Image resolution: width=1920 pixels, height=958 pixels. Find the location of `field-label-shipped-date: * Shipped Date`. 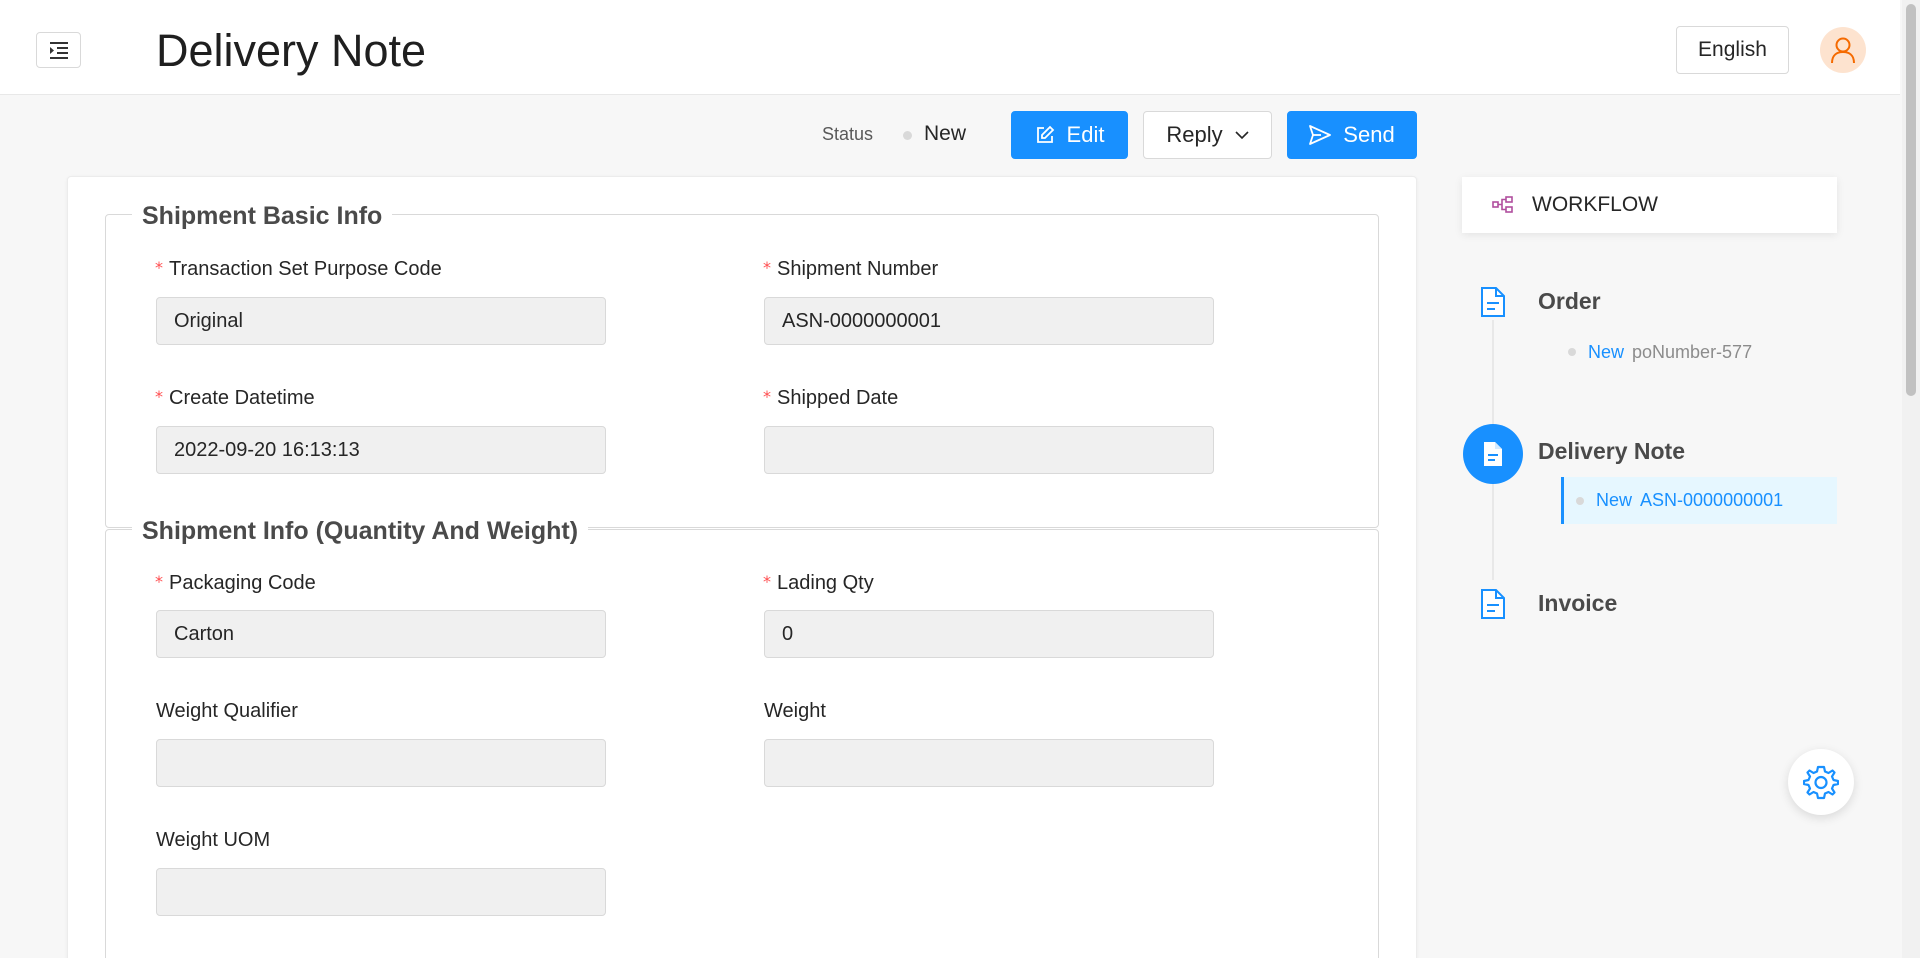

field-label-shipped-date: * Shipped Date is located at coordinates (831, 398).